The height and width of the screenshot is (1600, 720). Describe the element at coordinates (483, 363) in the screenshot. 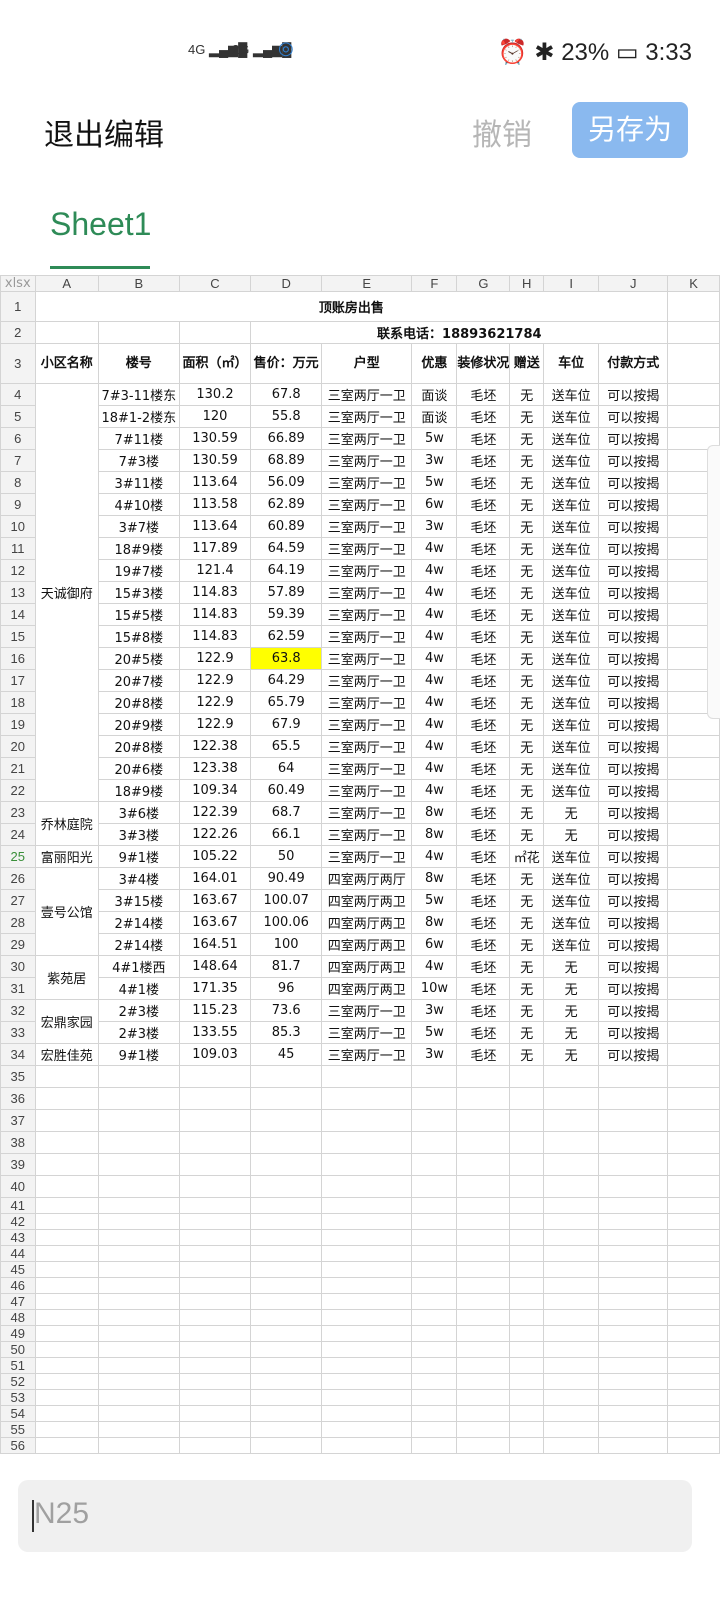

I see `column-title: 装修状况` at that location.